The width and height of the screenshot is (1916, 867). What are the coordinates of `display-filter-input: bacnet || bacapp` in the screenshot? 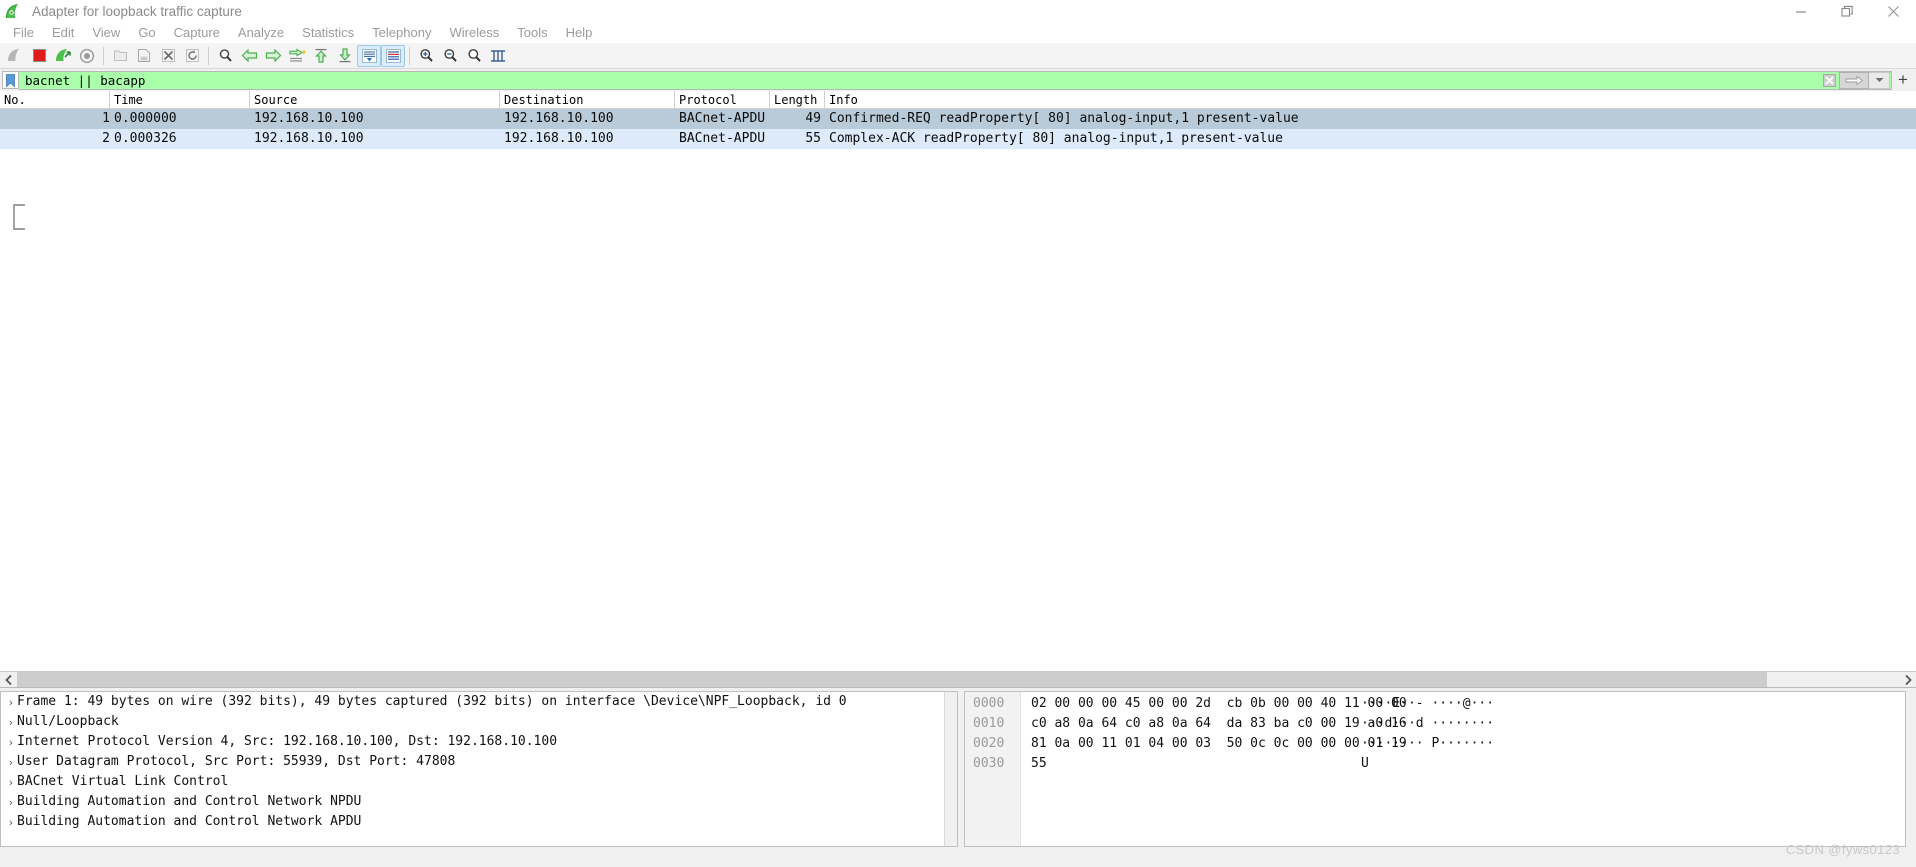 It's located at (955, 80).